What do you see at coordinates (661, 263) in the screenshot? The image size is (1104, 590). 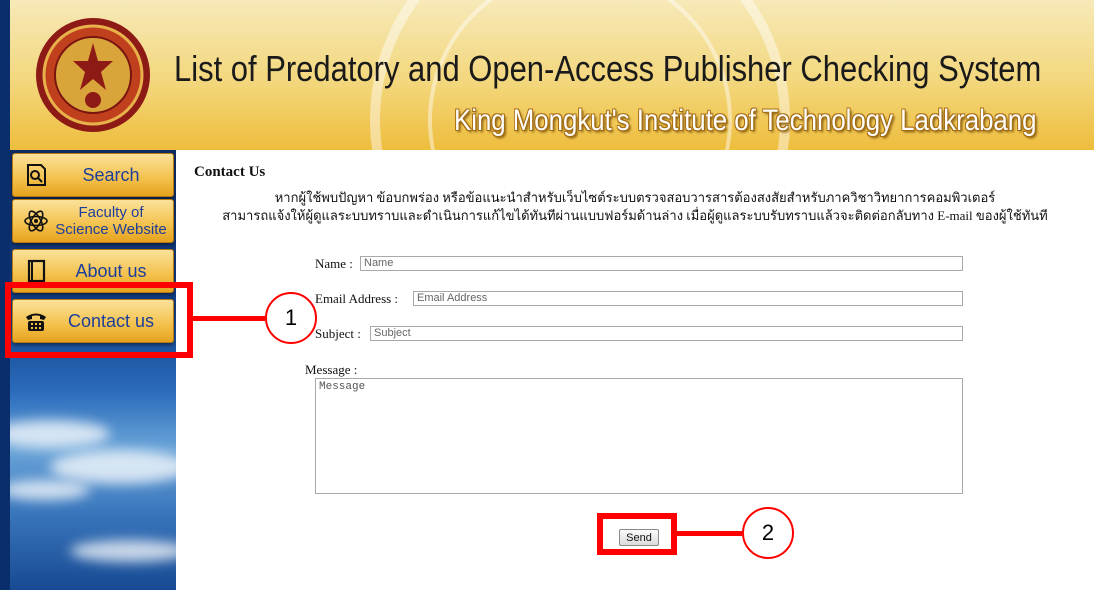 I see `name-field: Name` at bounding box center [661, 263].